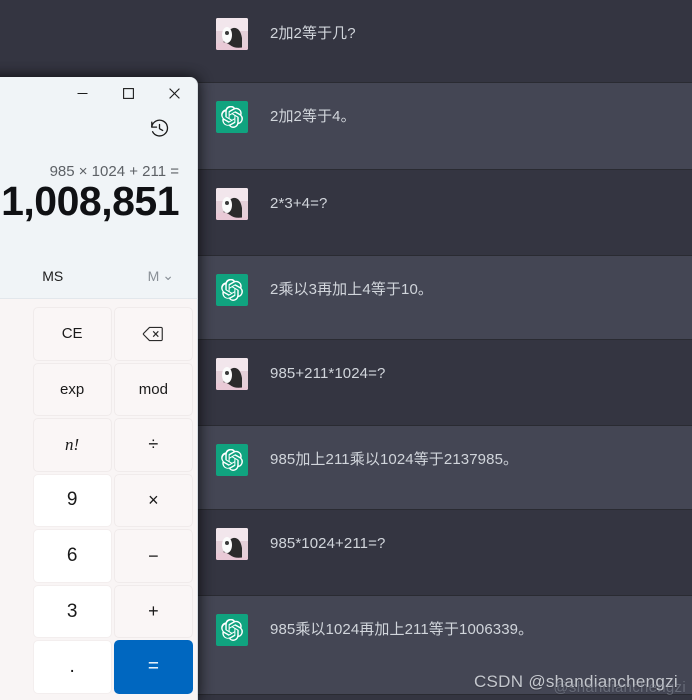  Describe the element at coordinates (153, 611) in the screenshot. I see `key-add: +` at that location.